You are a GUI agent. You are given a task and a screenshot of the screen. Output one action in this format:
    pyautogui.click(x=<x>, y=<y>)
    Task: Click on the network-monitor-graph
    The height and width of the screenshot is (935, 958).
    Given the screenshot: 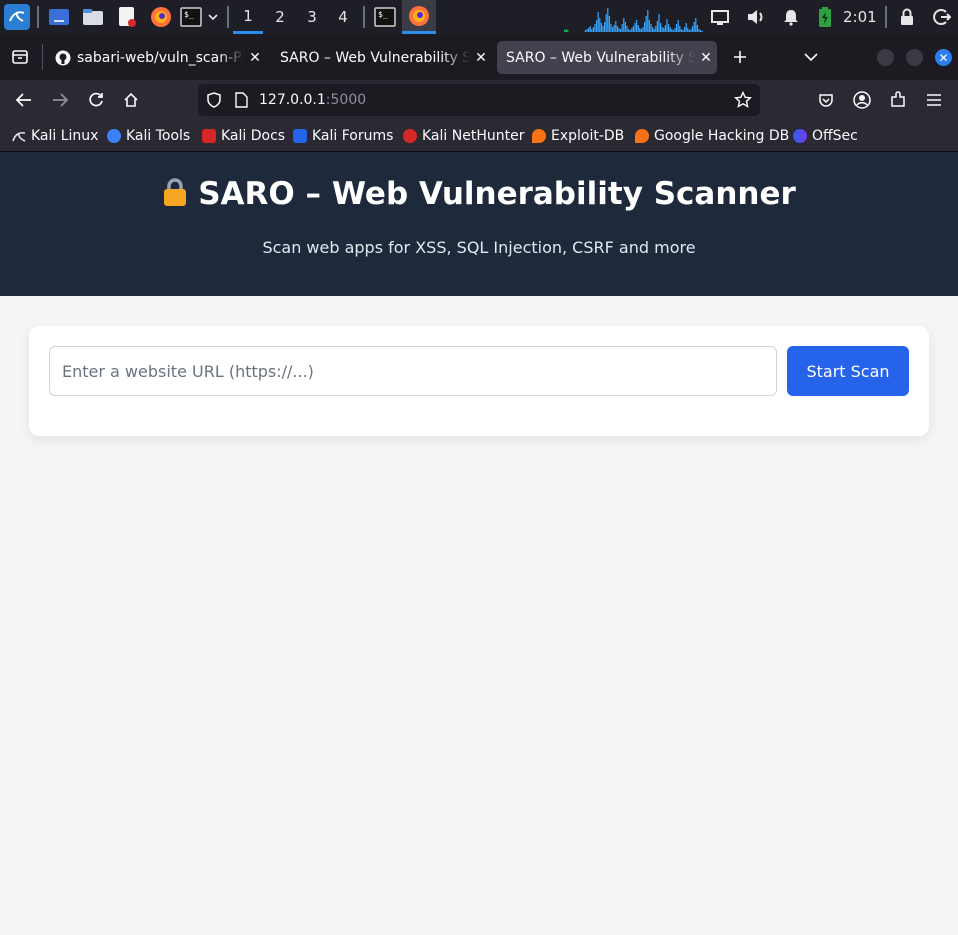 What is the action you would take?
    pyautogui.click(x=633, y=20)
    